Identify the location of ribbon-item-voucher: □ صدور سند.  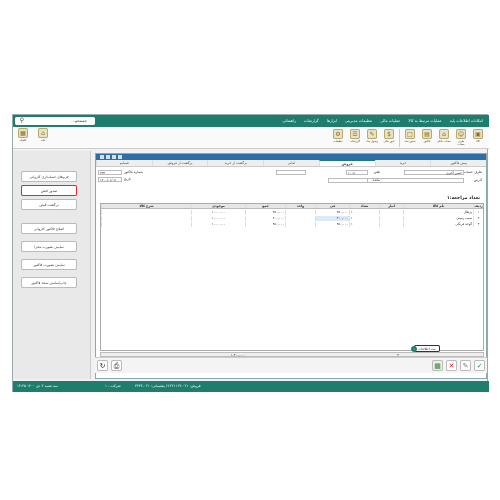
(410, 138).